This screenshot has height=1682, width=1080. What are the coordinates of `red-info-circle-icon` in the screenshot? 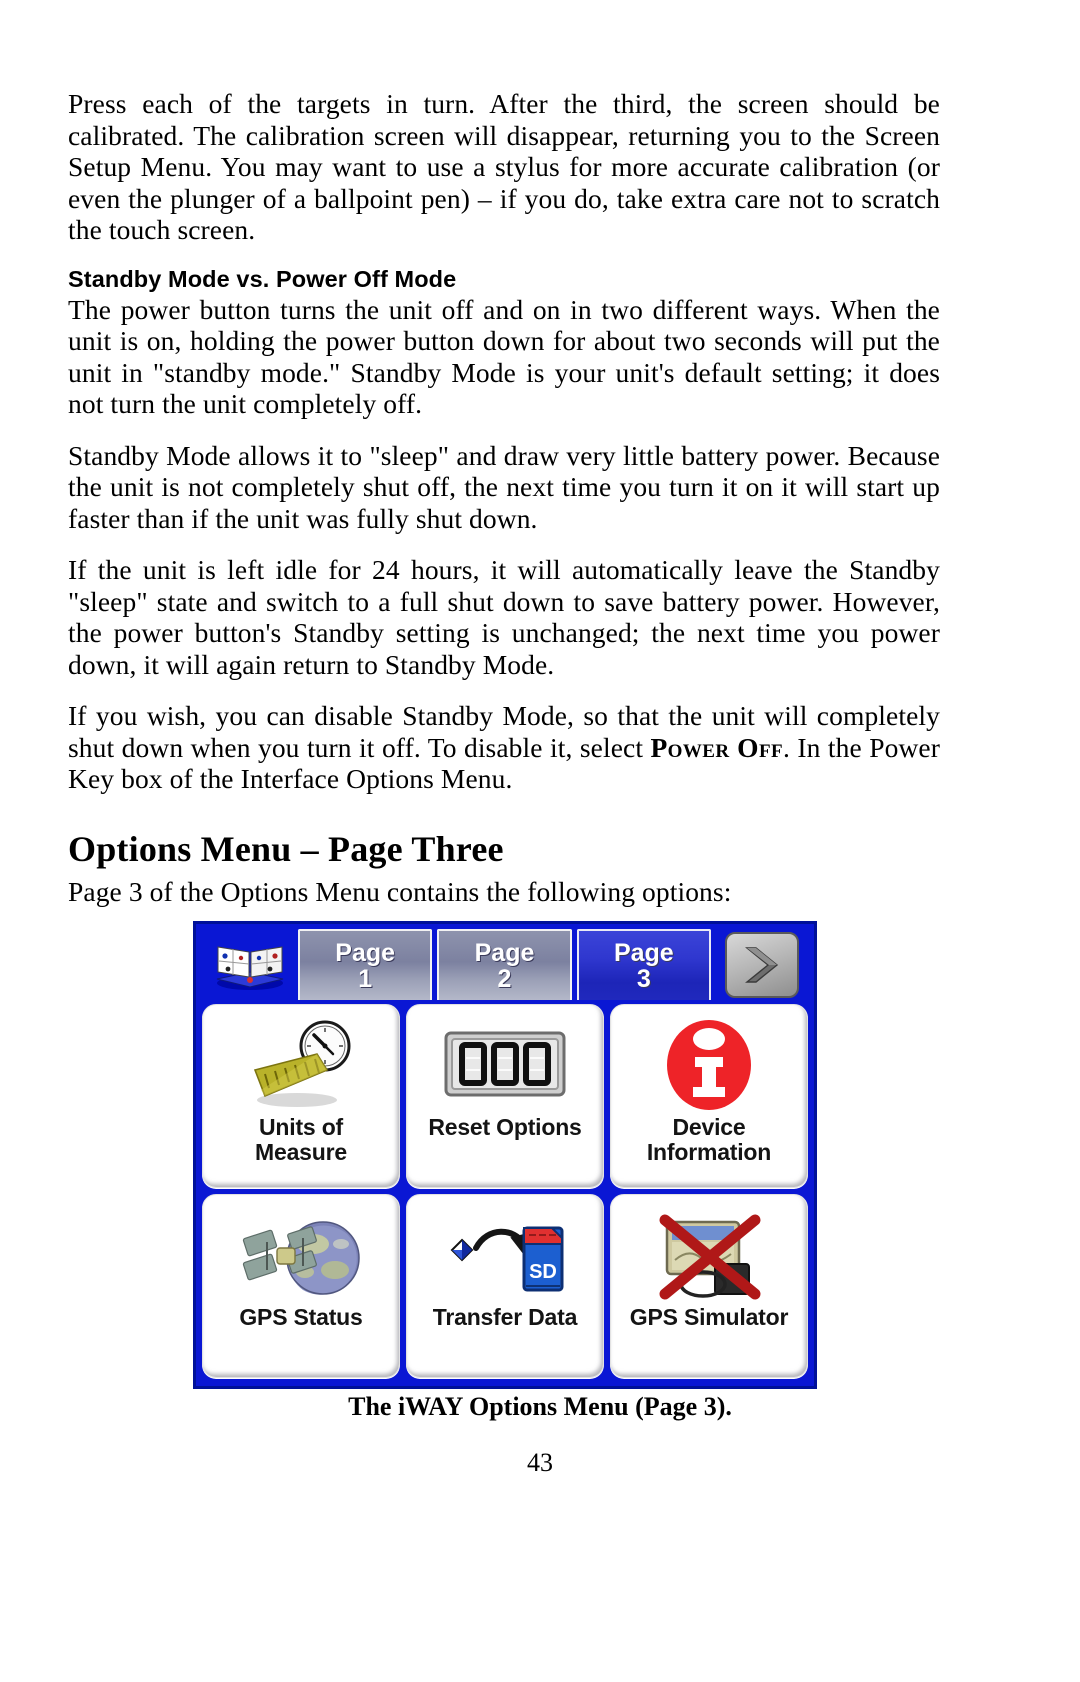 It's located at (709, 1065).